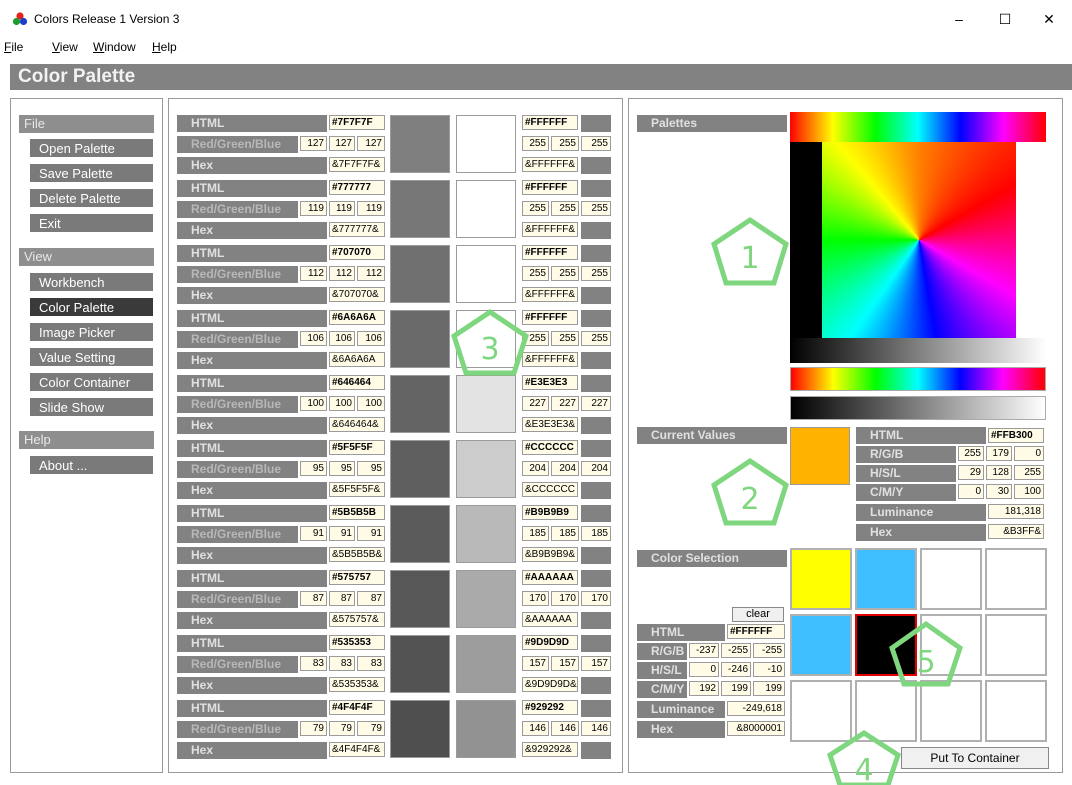 The height and width of the screenshot is (785, 1072). What do you see at coordinates (114, 47) in the screenshot?
I see `menu-window: Window` at bounding box center [114, 47].